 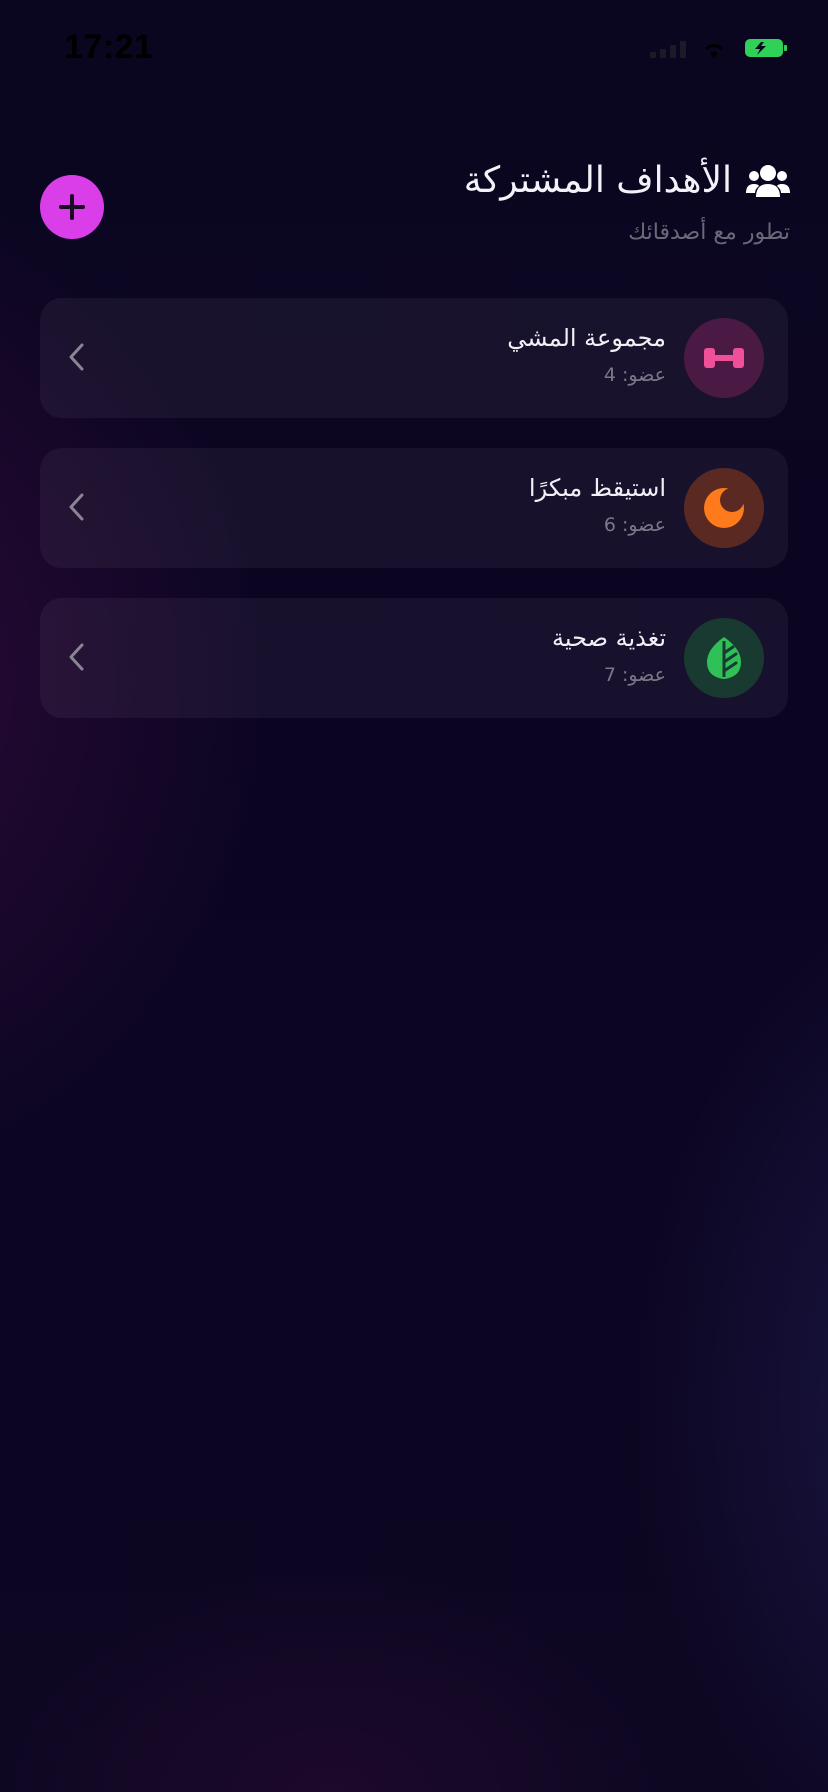 I want to click on group-member-count: عضو: 7, so click(x=634, y=675).